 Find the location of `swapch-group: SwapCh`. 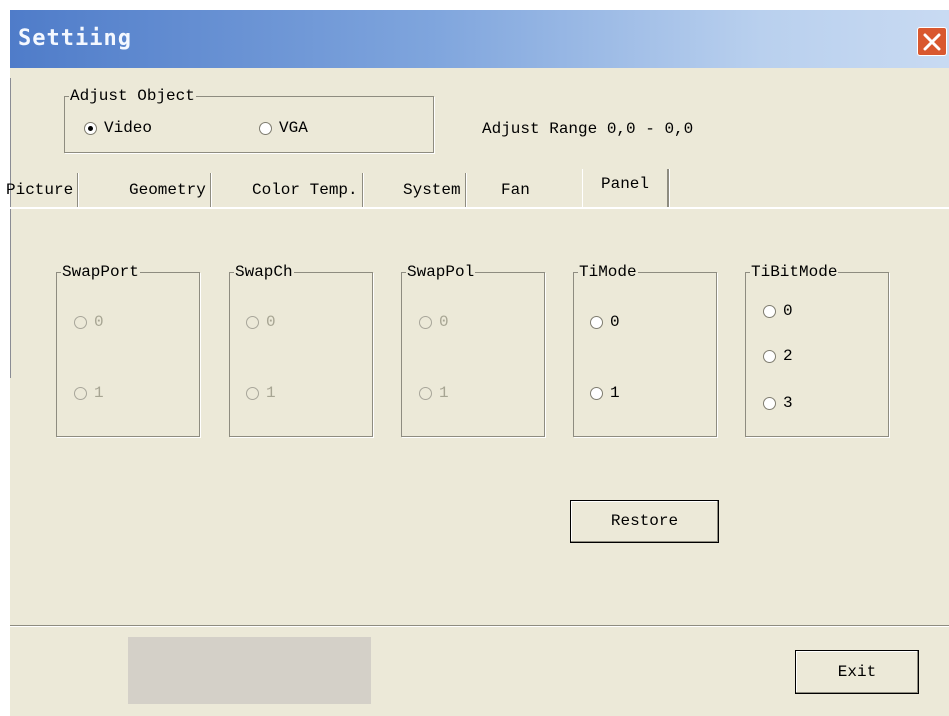

swapch-group: SwapCh is located at coordinates (301, 350).